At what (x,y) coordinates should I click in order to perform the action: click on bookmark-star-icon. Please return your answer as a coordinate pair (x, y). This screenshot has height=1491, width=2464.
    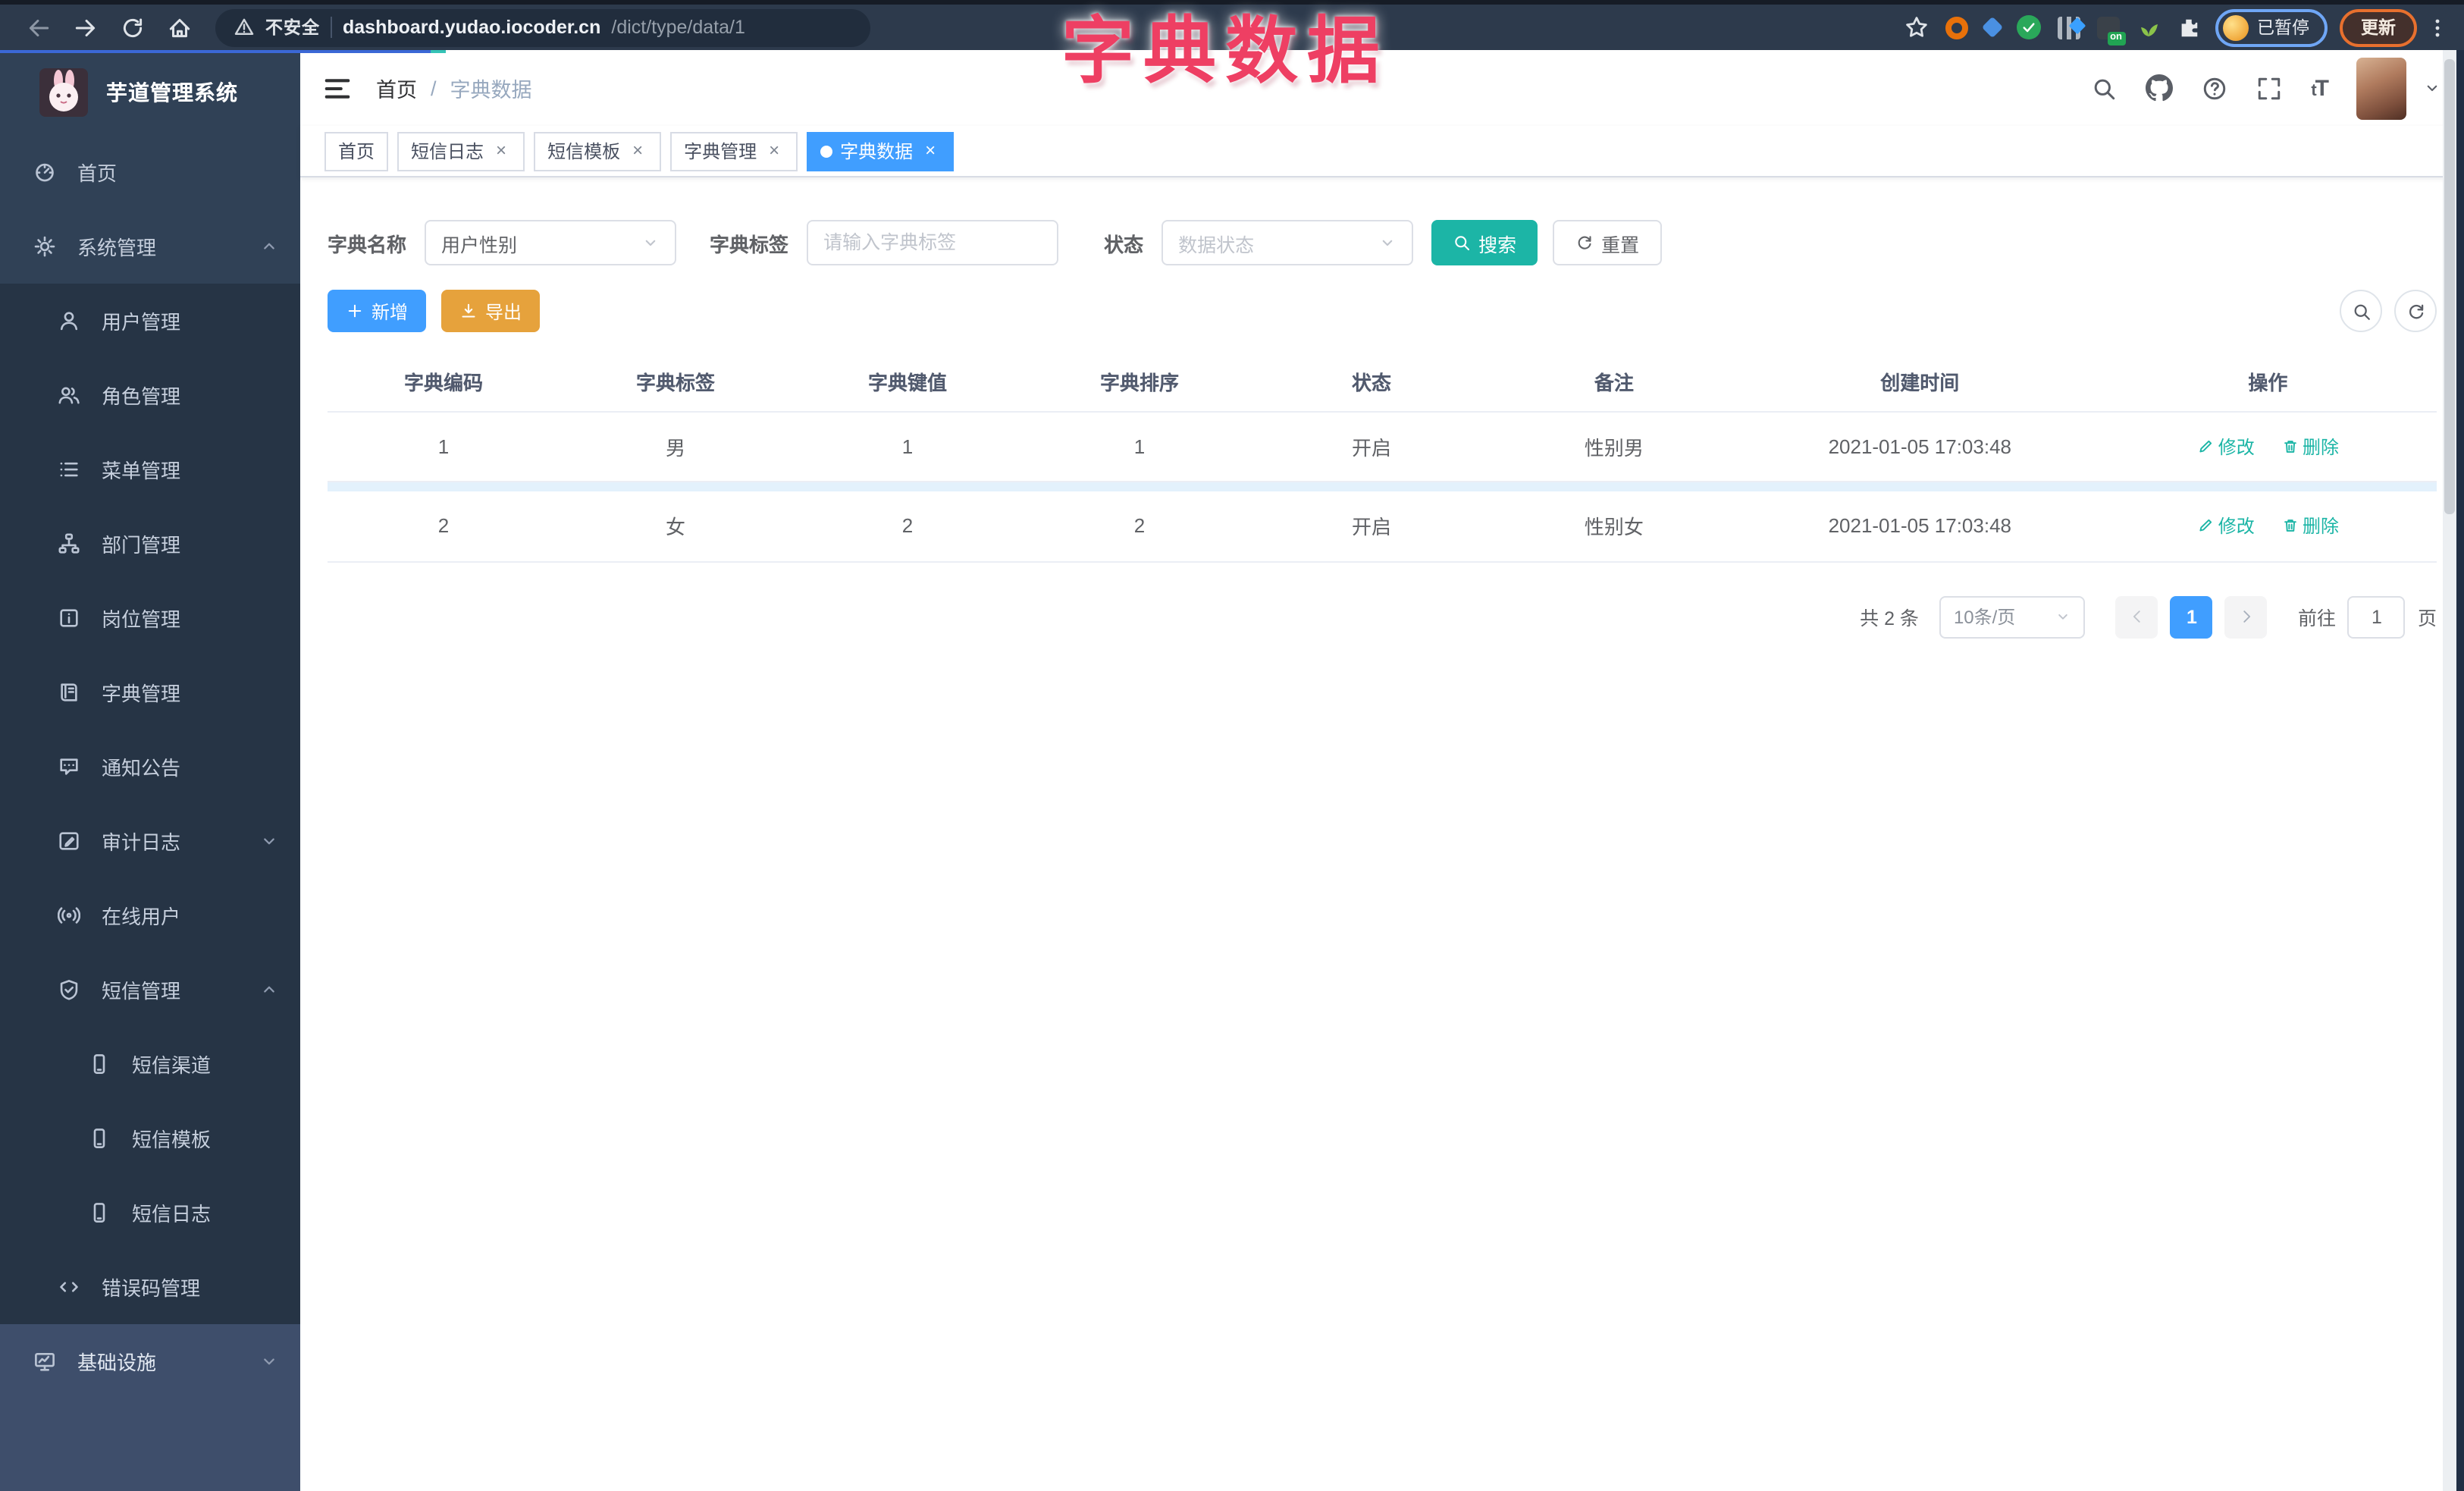
    Looking at the image, I should click on (1916, 27).